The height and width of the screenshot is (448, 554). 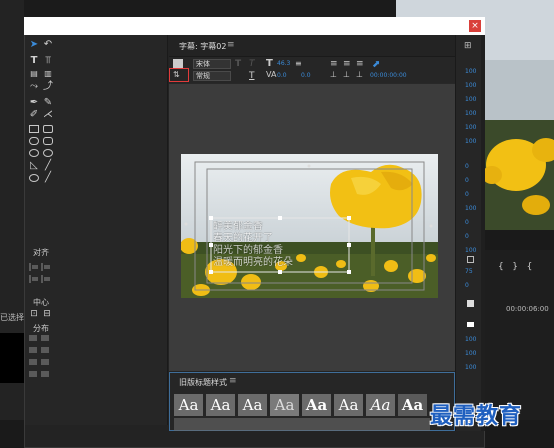 I want to click on background-video-timecode: 00:00:00:00, so click(x=388, y=75).